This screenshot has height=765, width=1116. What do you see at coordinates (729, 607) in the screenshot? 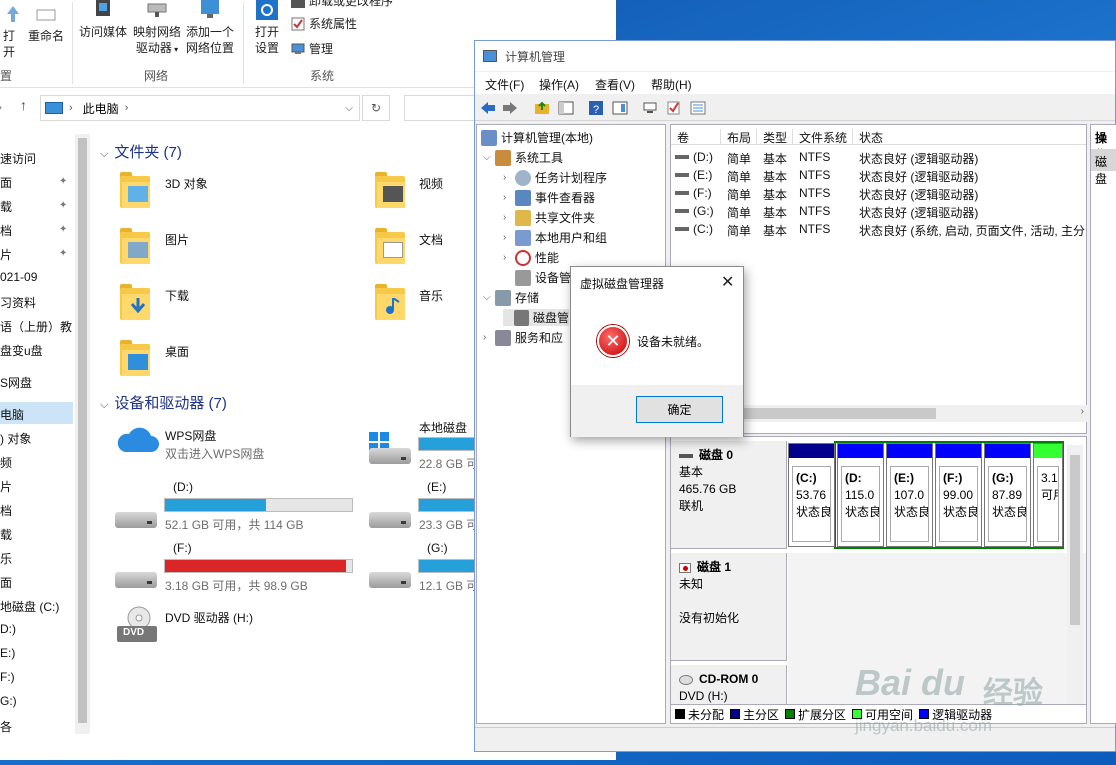
I see `disk1-label: 磁盘 1 未知 没有初始化` at bounding box center [729, 607].